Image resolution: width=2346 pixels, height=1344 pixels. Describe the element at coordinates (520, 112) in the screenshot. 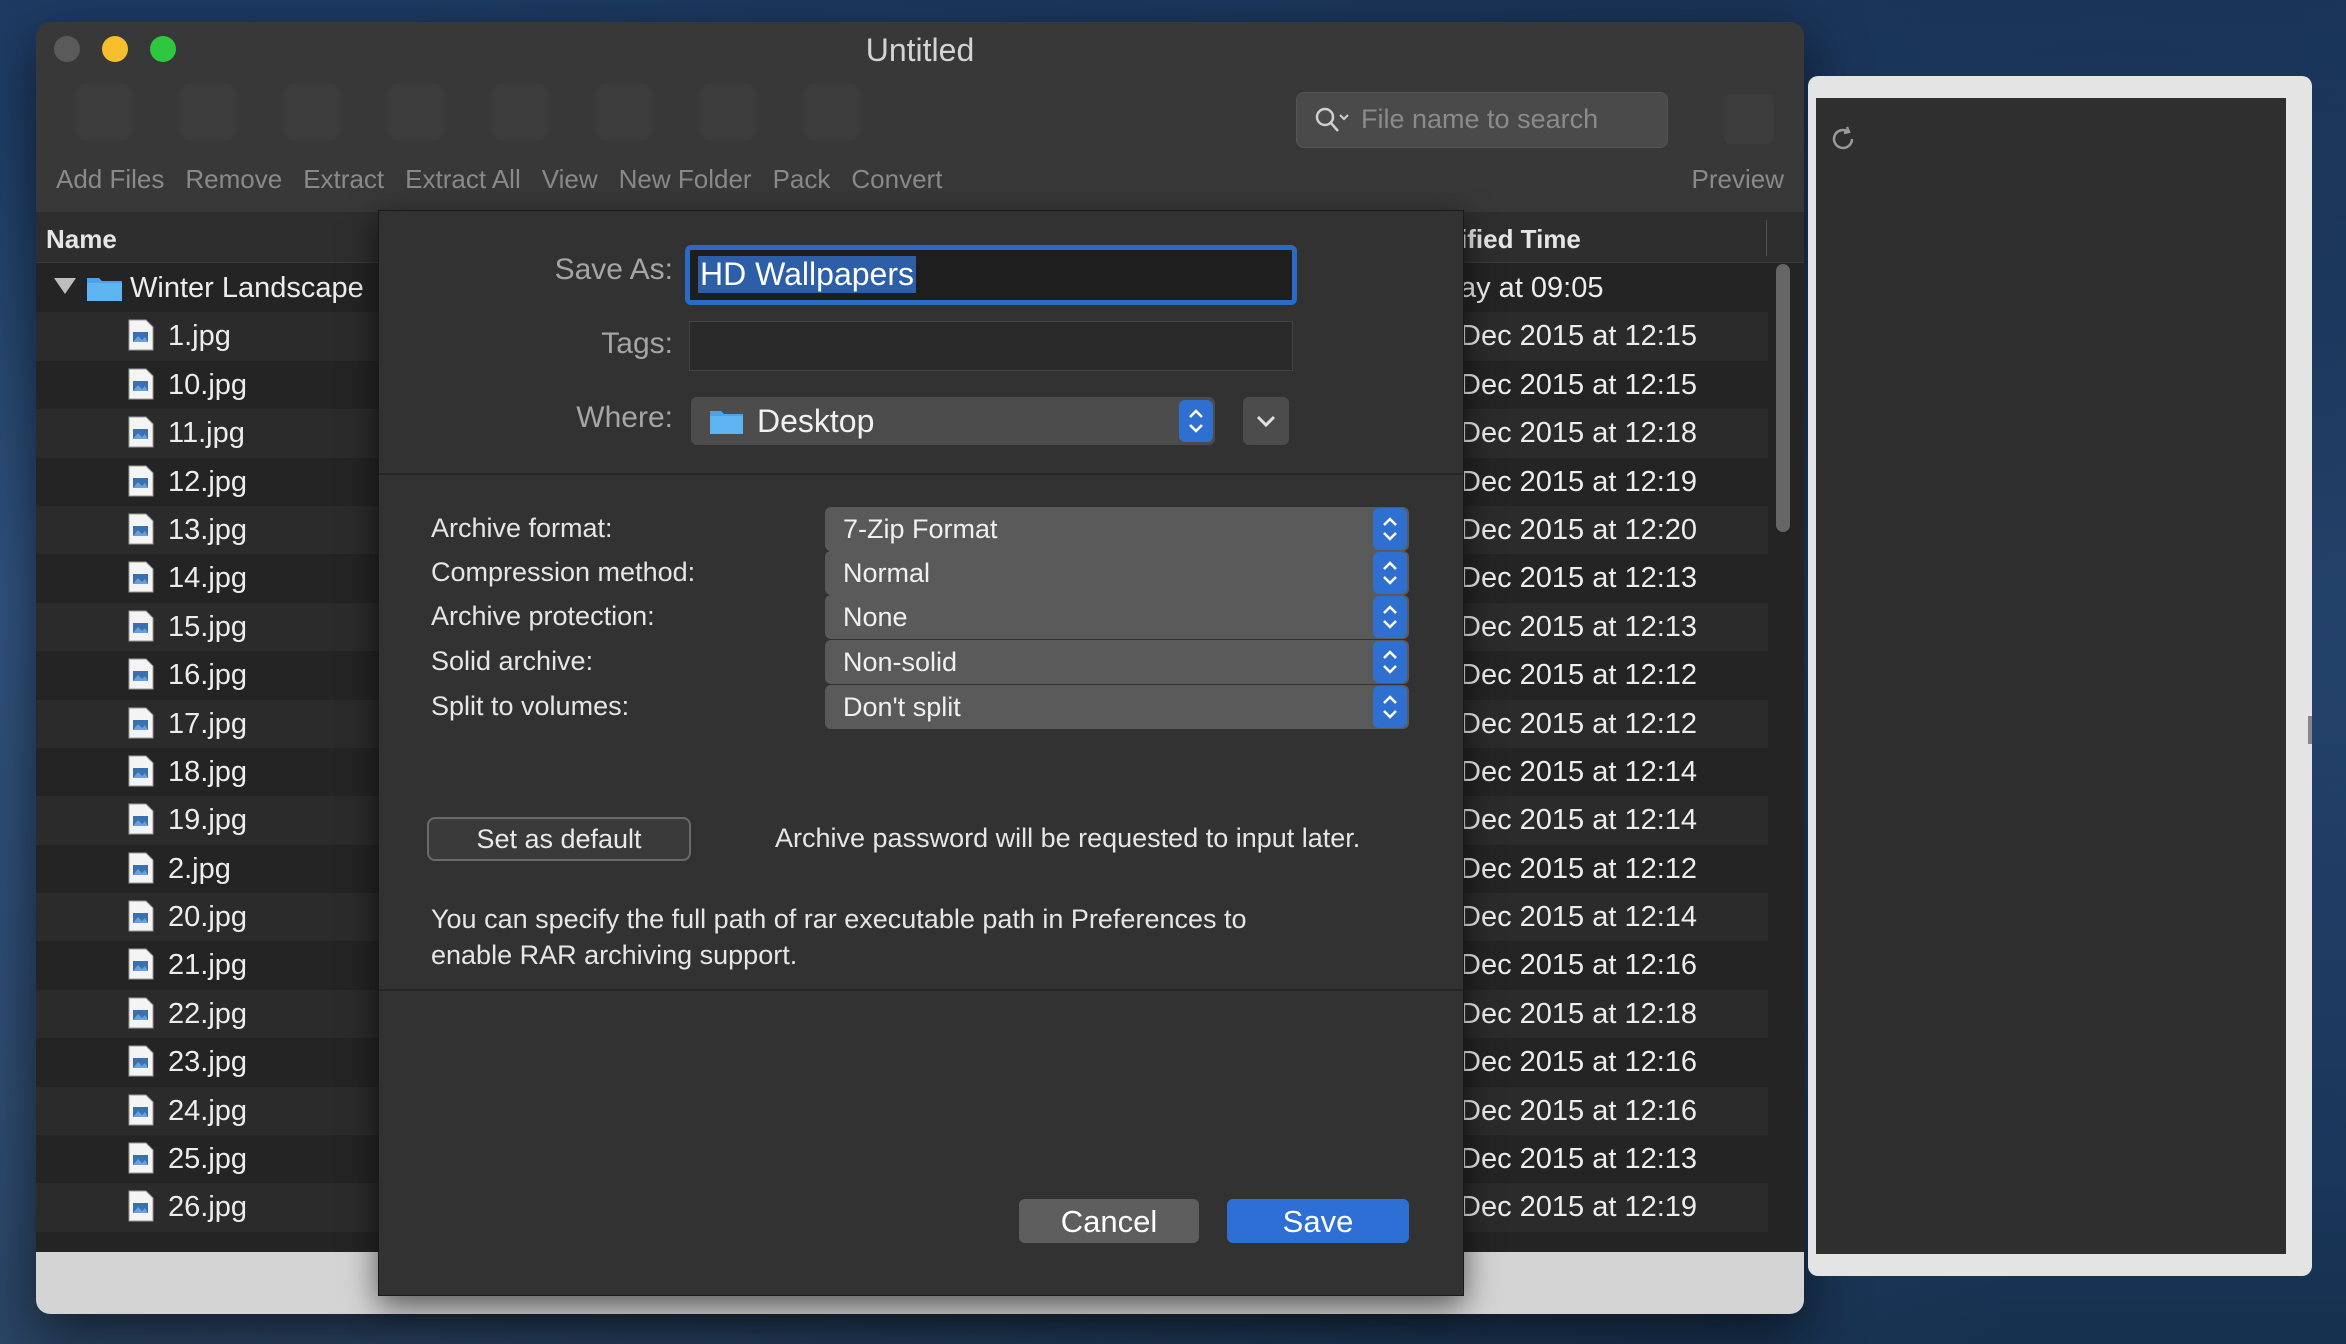

I see `view-icon` at that location.